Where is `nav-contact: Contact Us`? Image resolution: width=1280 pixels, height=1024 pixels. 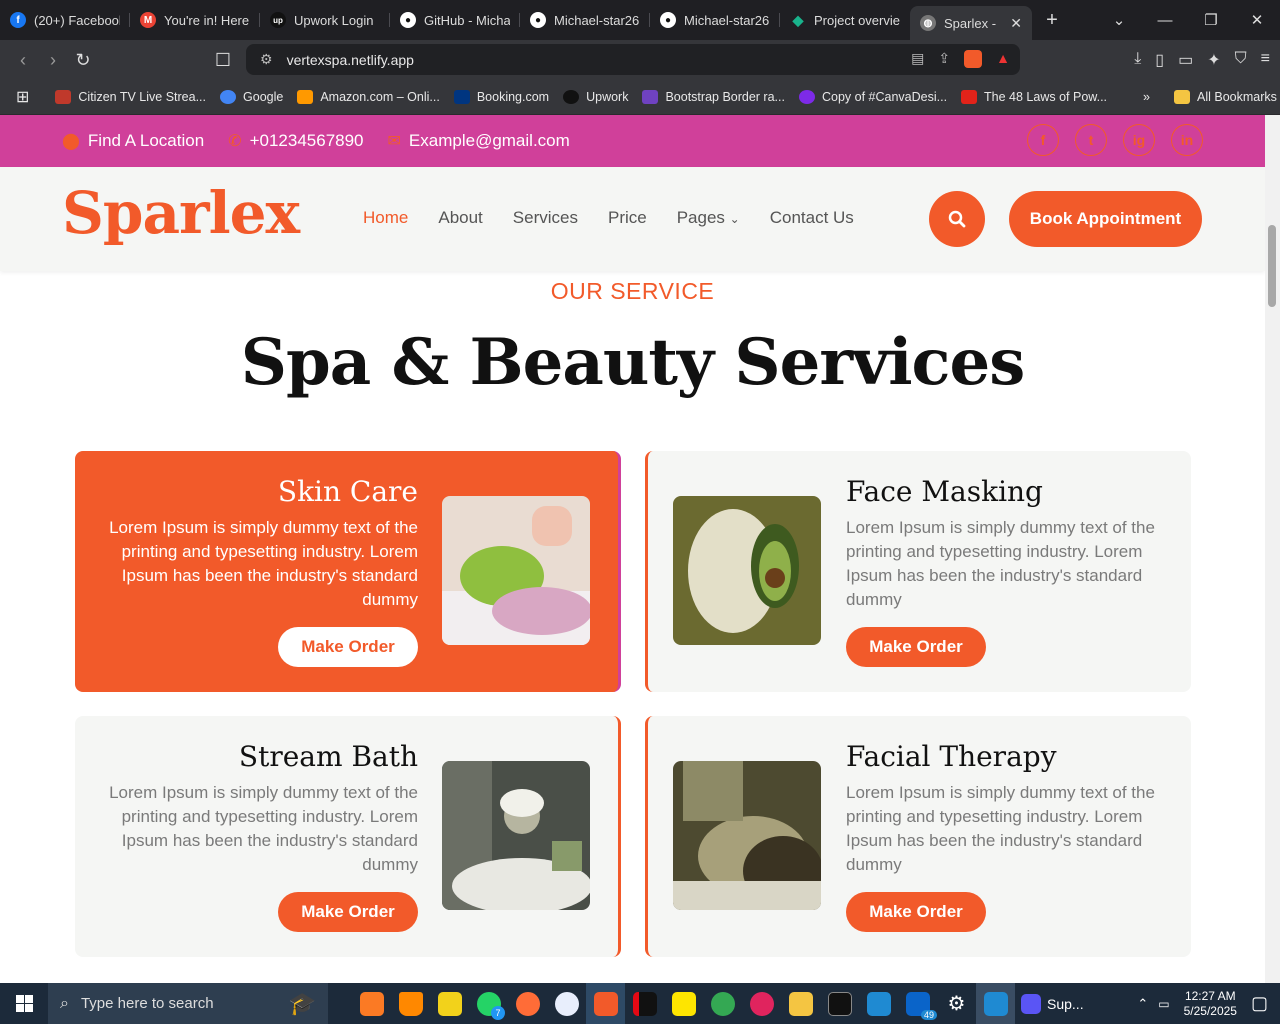 nav-contact: Contact Us is located at coordinates (812, 218).